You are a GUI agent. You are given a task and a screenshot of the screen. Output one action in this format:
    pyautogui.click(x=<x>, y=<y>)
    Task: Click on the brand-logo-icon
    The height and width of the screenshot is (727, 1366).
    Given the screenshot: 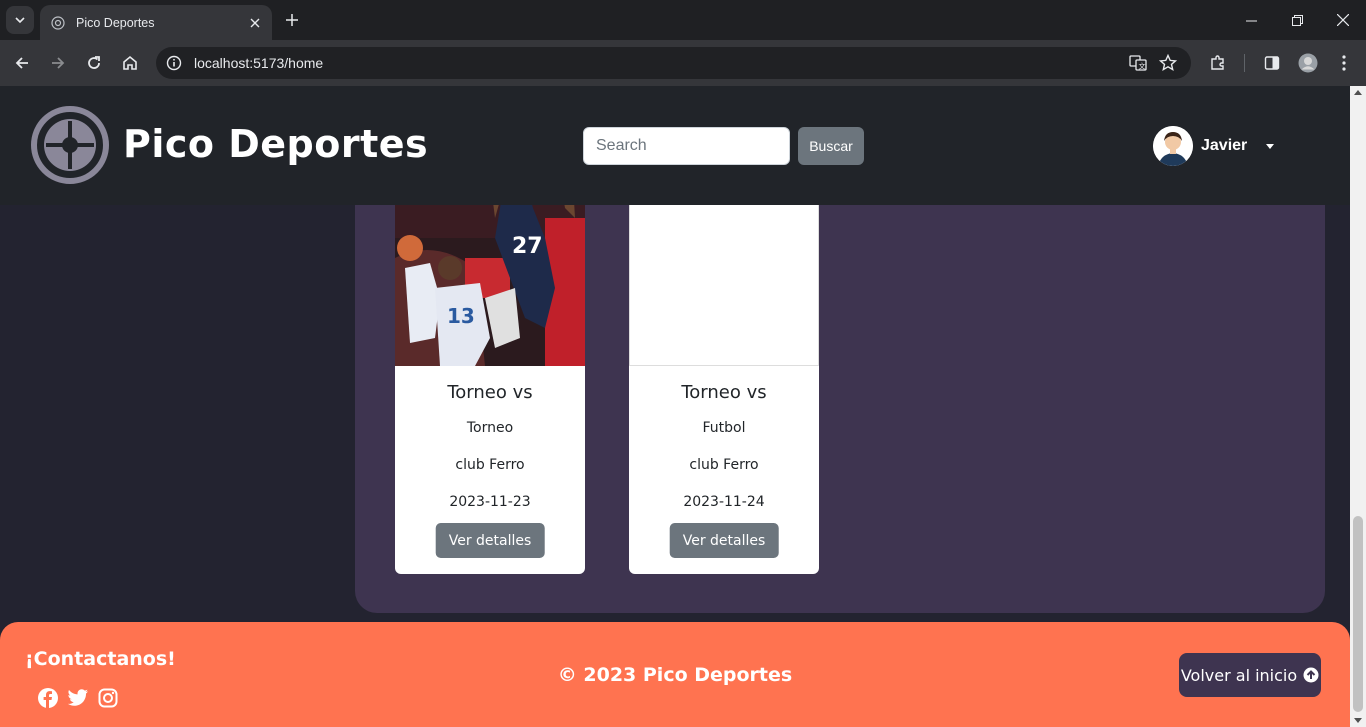 What is the action you would take?
    pyautogui.click(x=70, y=145)
    